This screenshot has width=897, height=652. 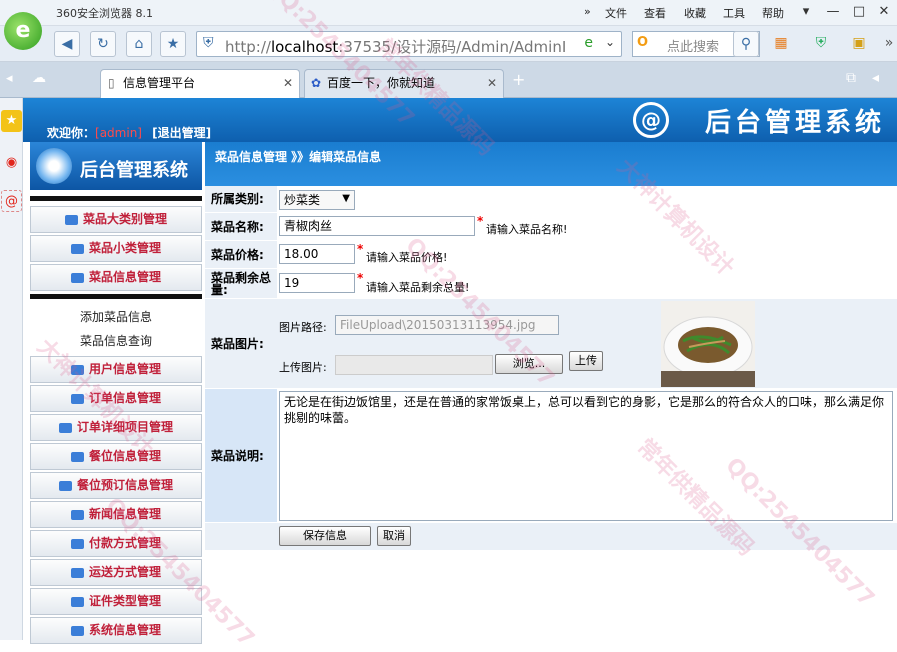 What do you see at coordinates (181, 133) in the screenshot?
I see `logout-link: [退出管理]` at bounding box center [181, 133].